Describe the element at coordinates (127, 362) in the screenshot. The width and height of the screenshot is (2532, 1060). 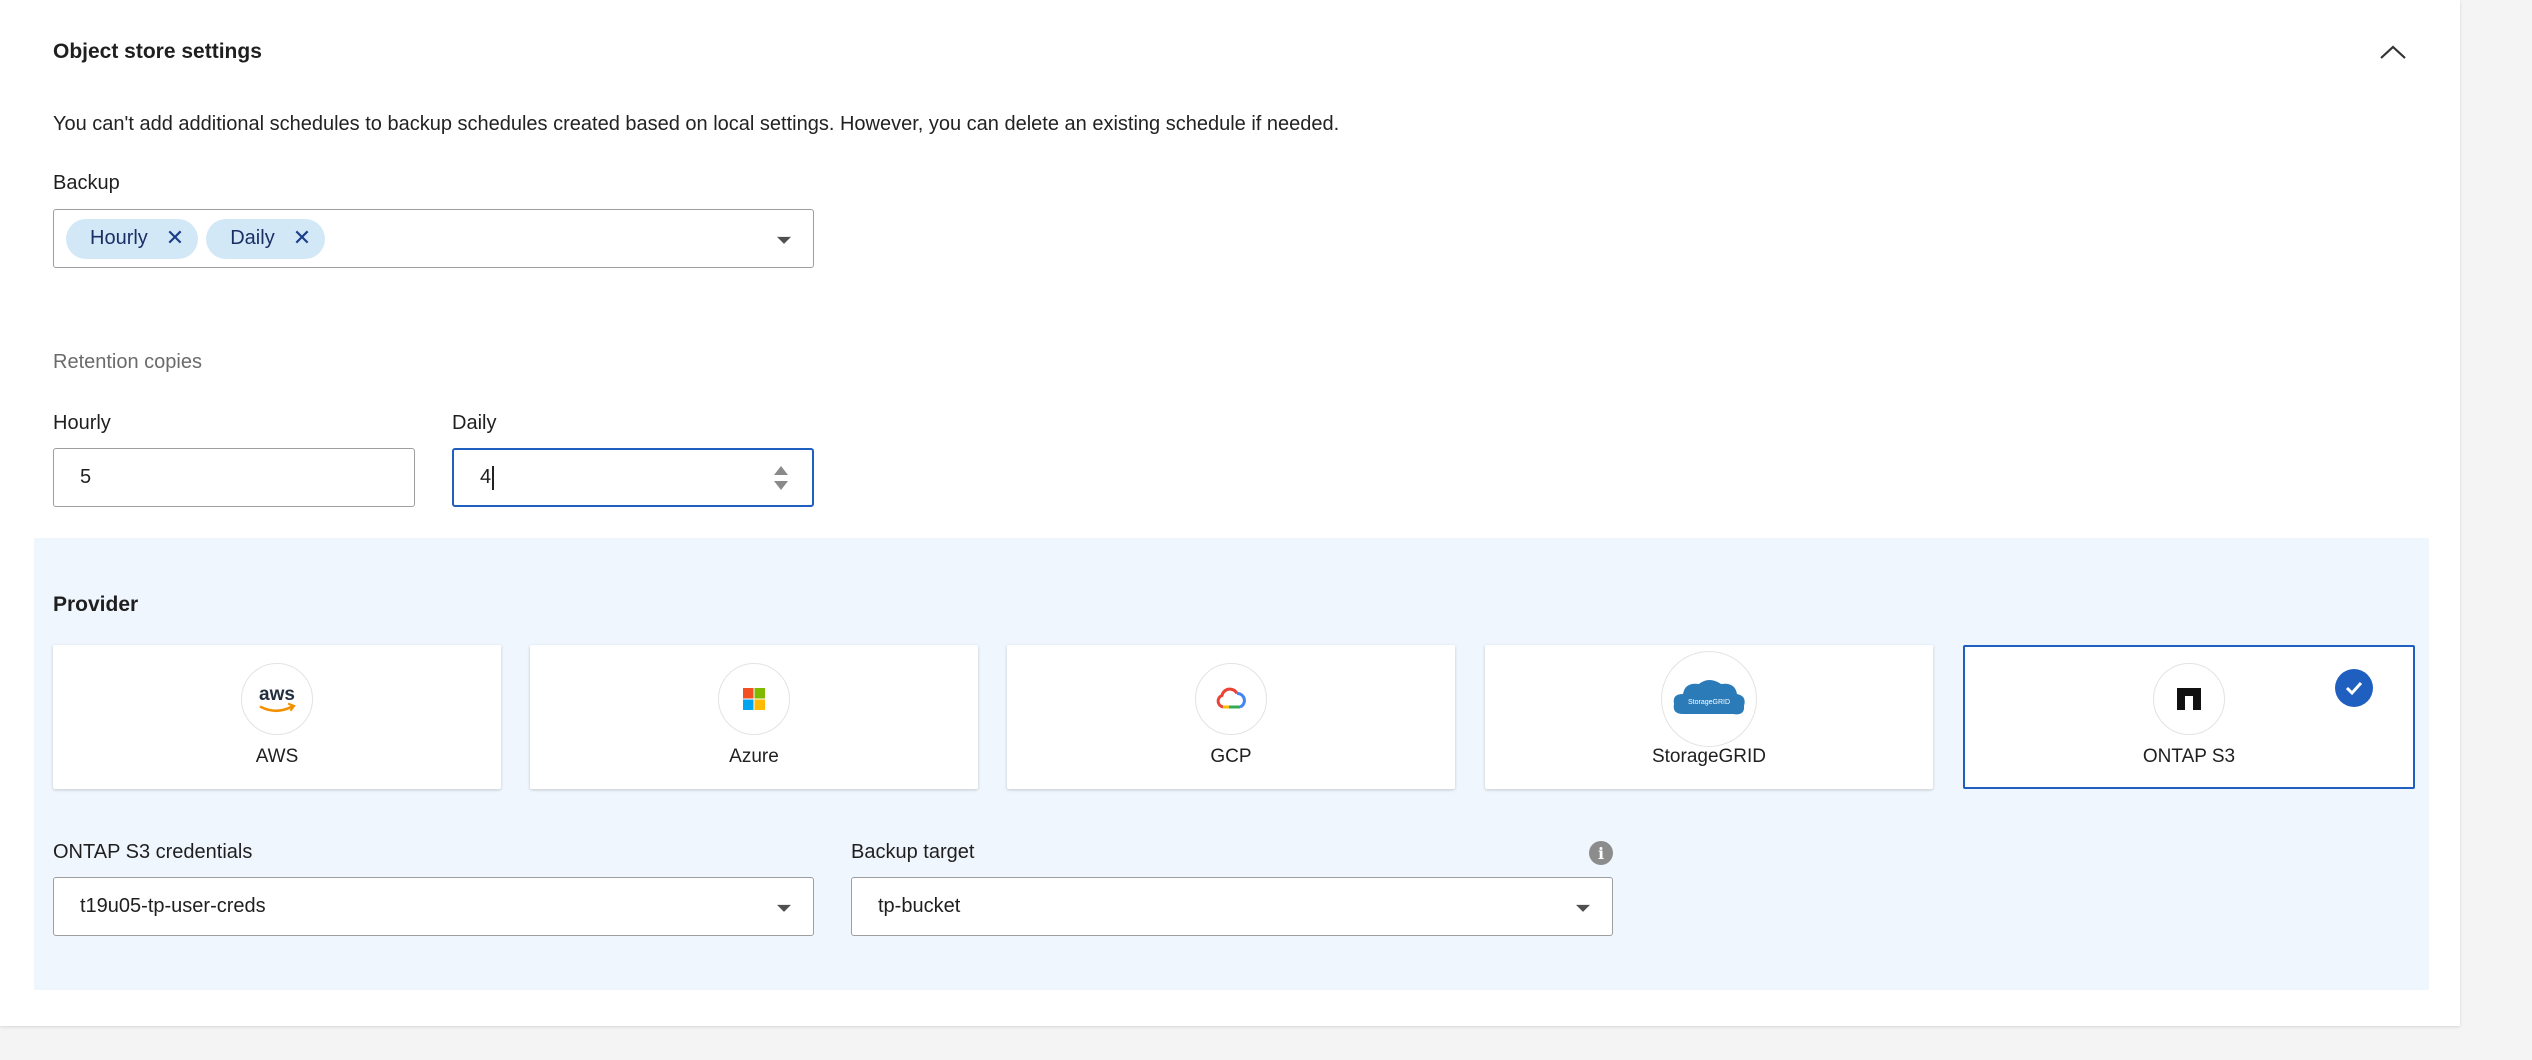
I see `retention-copies-label: Retention copies` at that location.